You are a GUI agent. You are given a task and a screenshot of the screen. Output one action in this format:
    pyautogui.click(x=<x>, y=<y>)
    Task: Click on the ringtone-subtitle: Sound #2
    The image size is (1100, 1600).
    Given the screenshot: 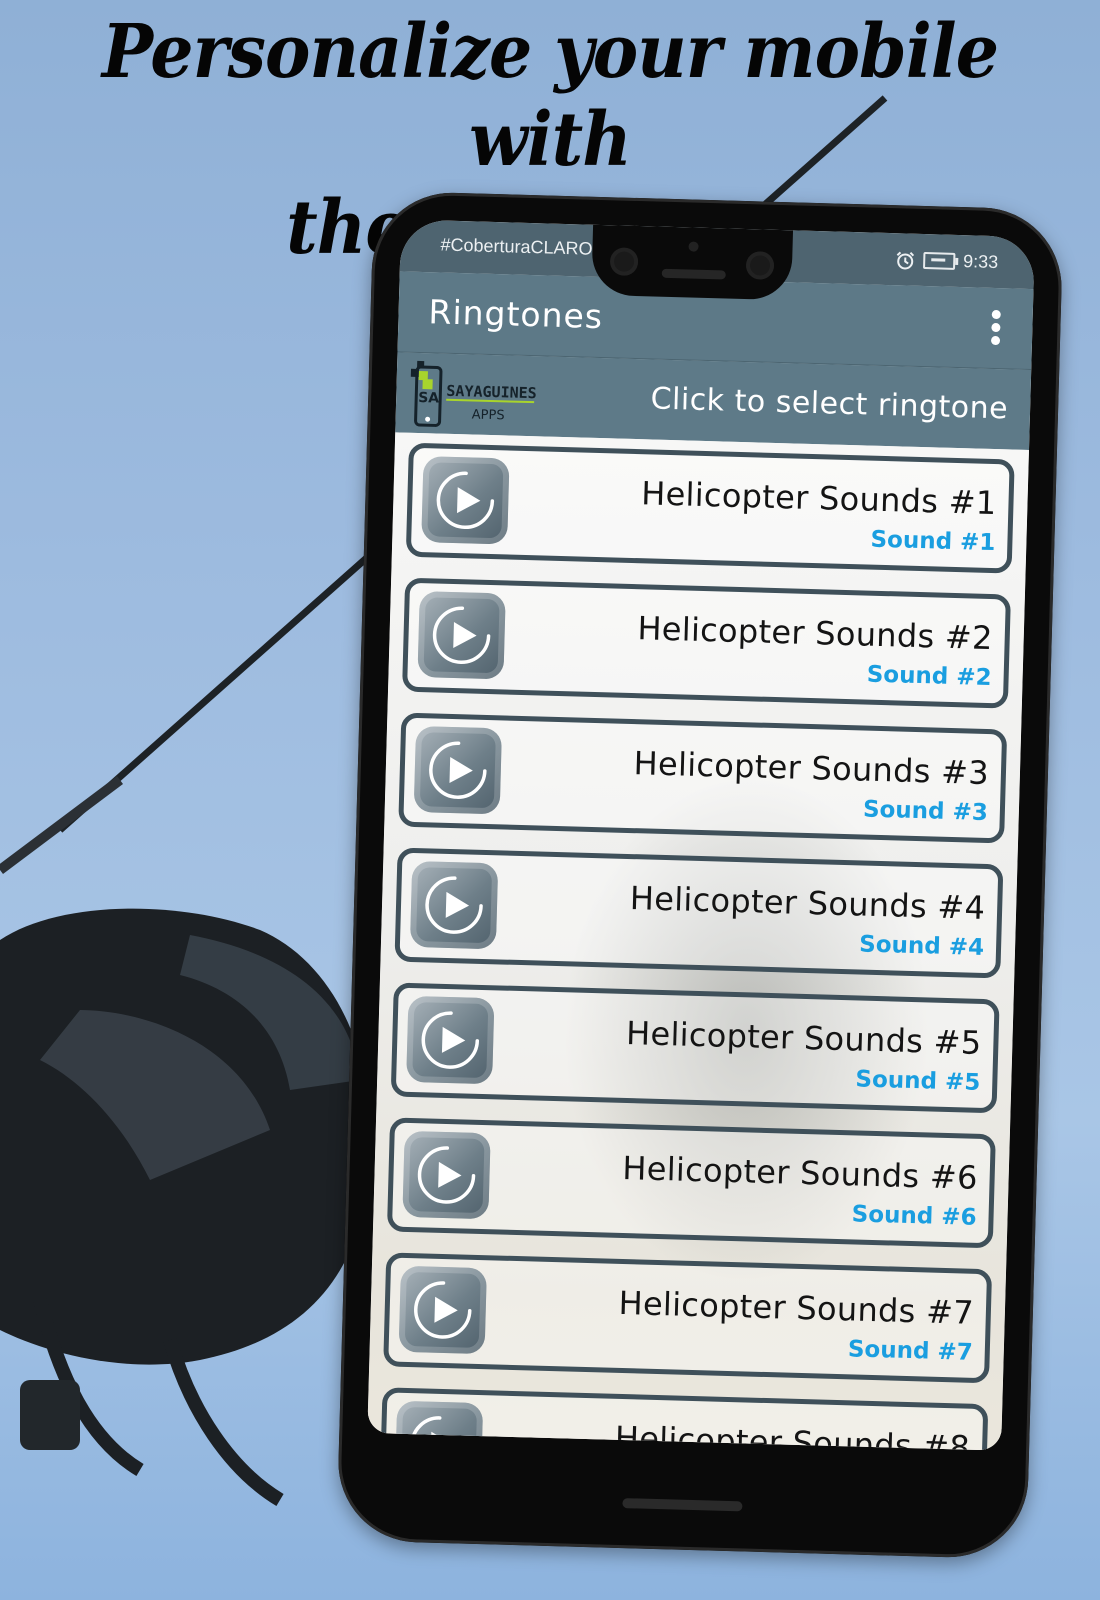 What is the action you would take?
    pyautogui.click(x=929, y=676)
    